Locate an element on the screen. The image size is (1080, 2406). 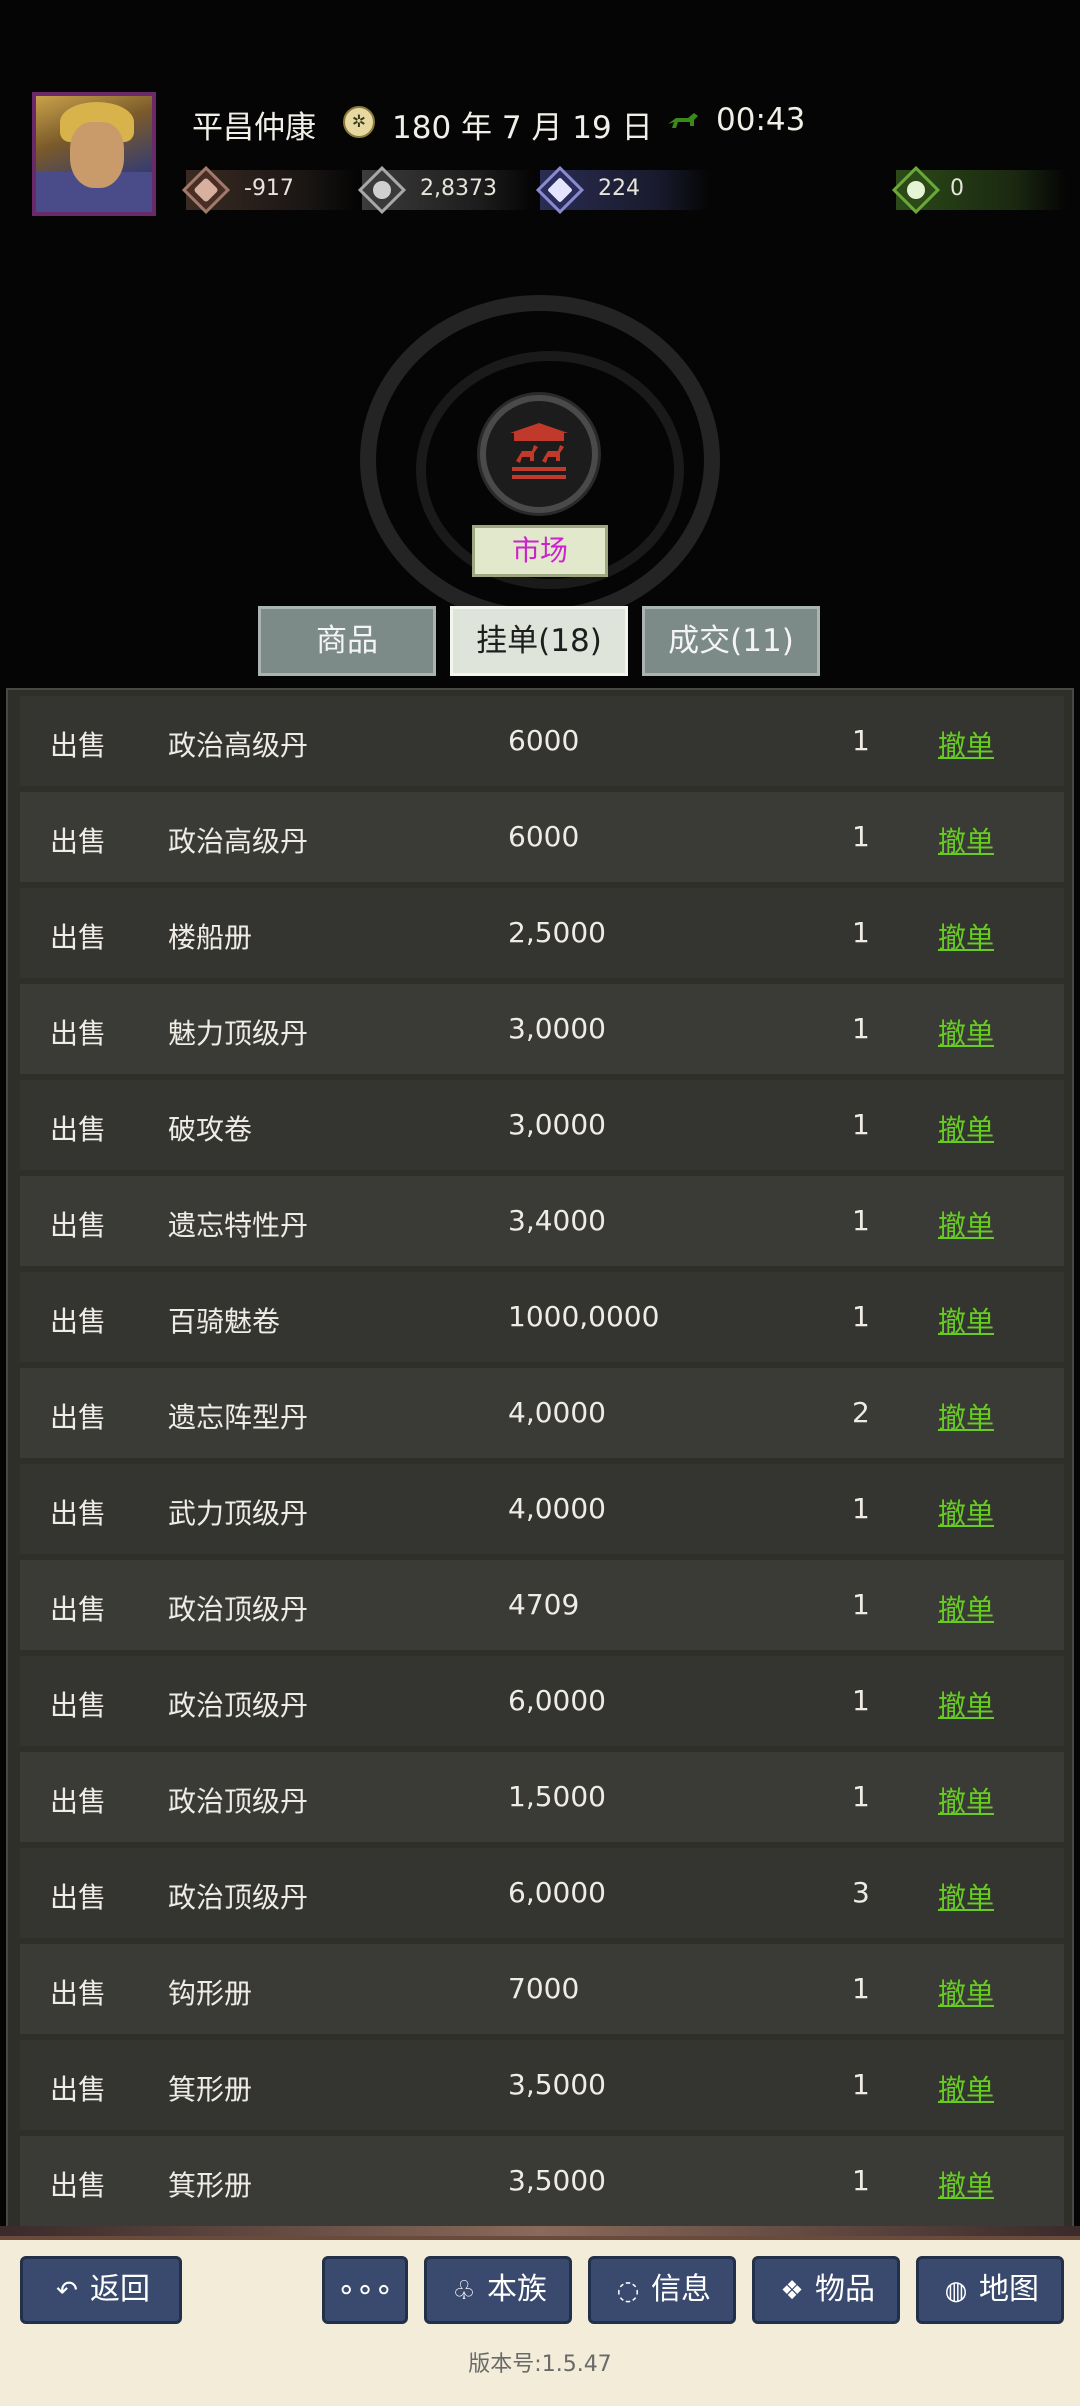
order-price: 2,5000 is located at coordinates (557, 932).